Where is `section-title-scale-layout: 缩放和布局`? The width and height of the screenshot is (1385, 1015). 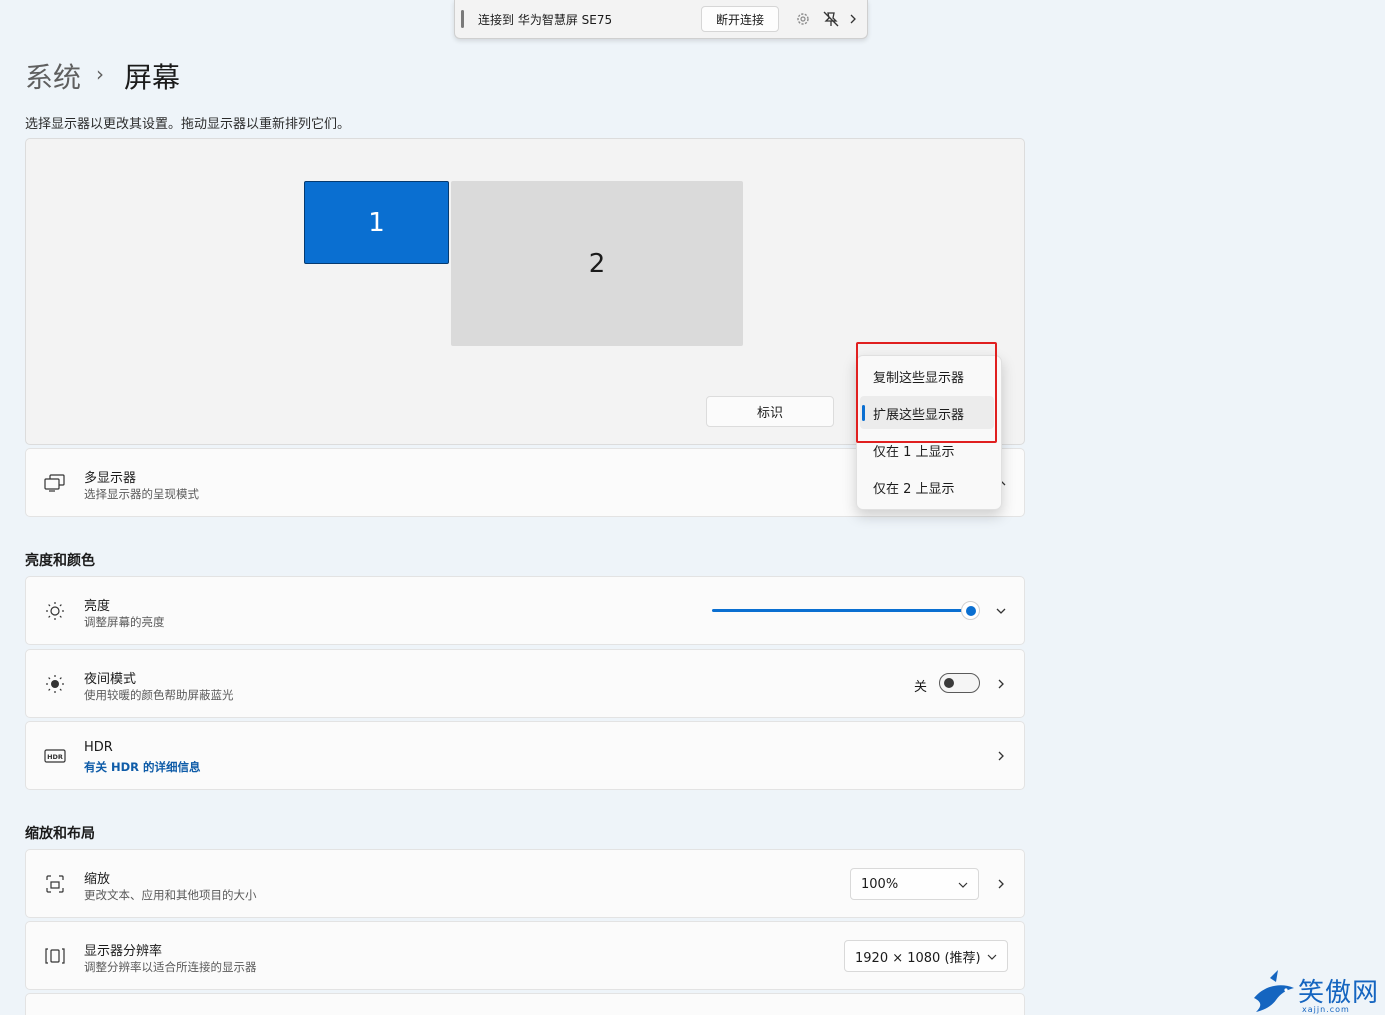
section-title-scale-layout: 缩放和布局 is located at coordinates (60, 834).